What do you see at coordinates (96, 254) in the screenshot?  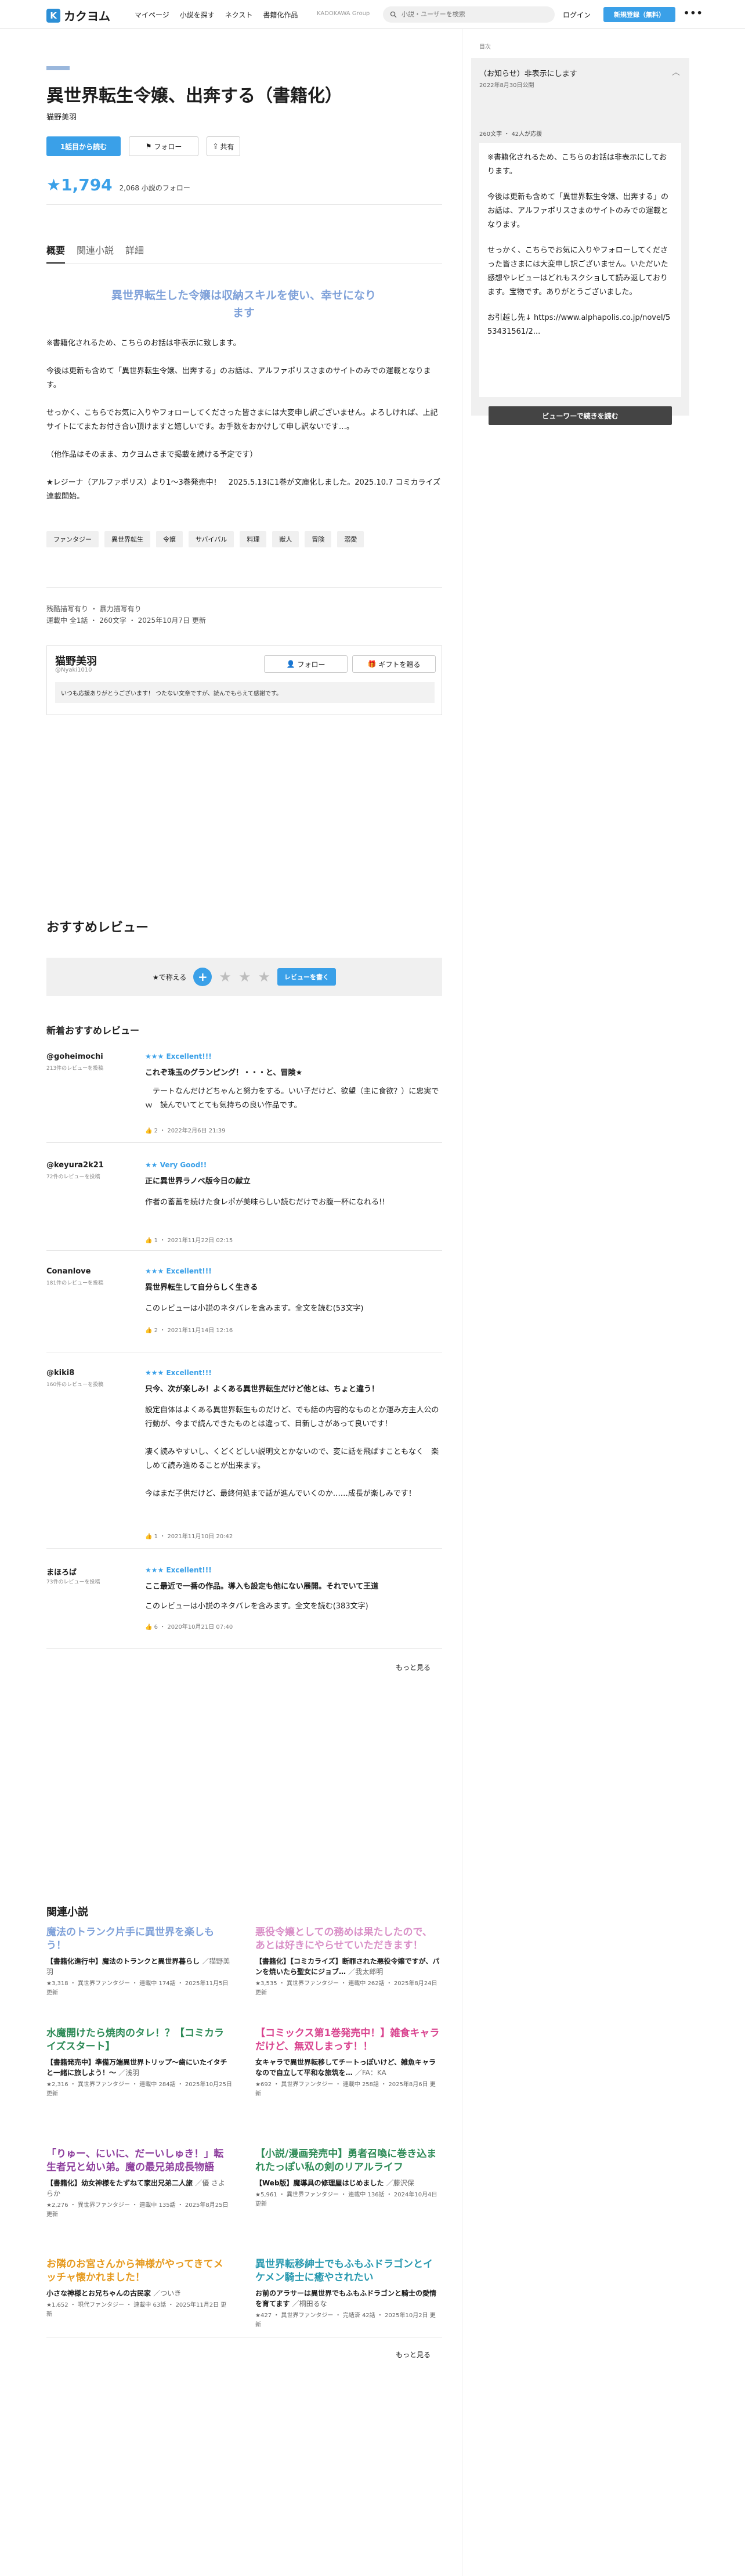 I see `tab-related: 関連小説` at bounding box center [96, 254].